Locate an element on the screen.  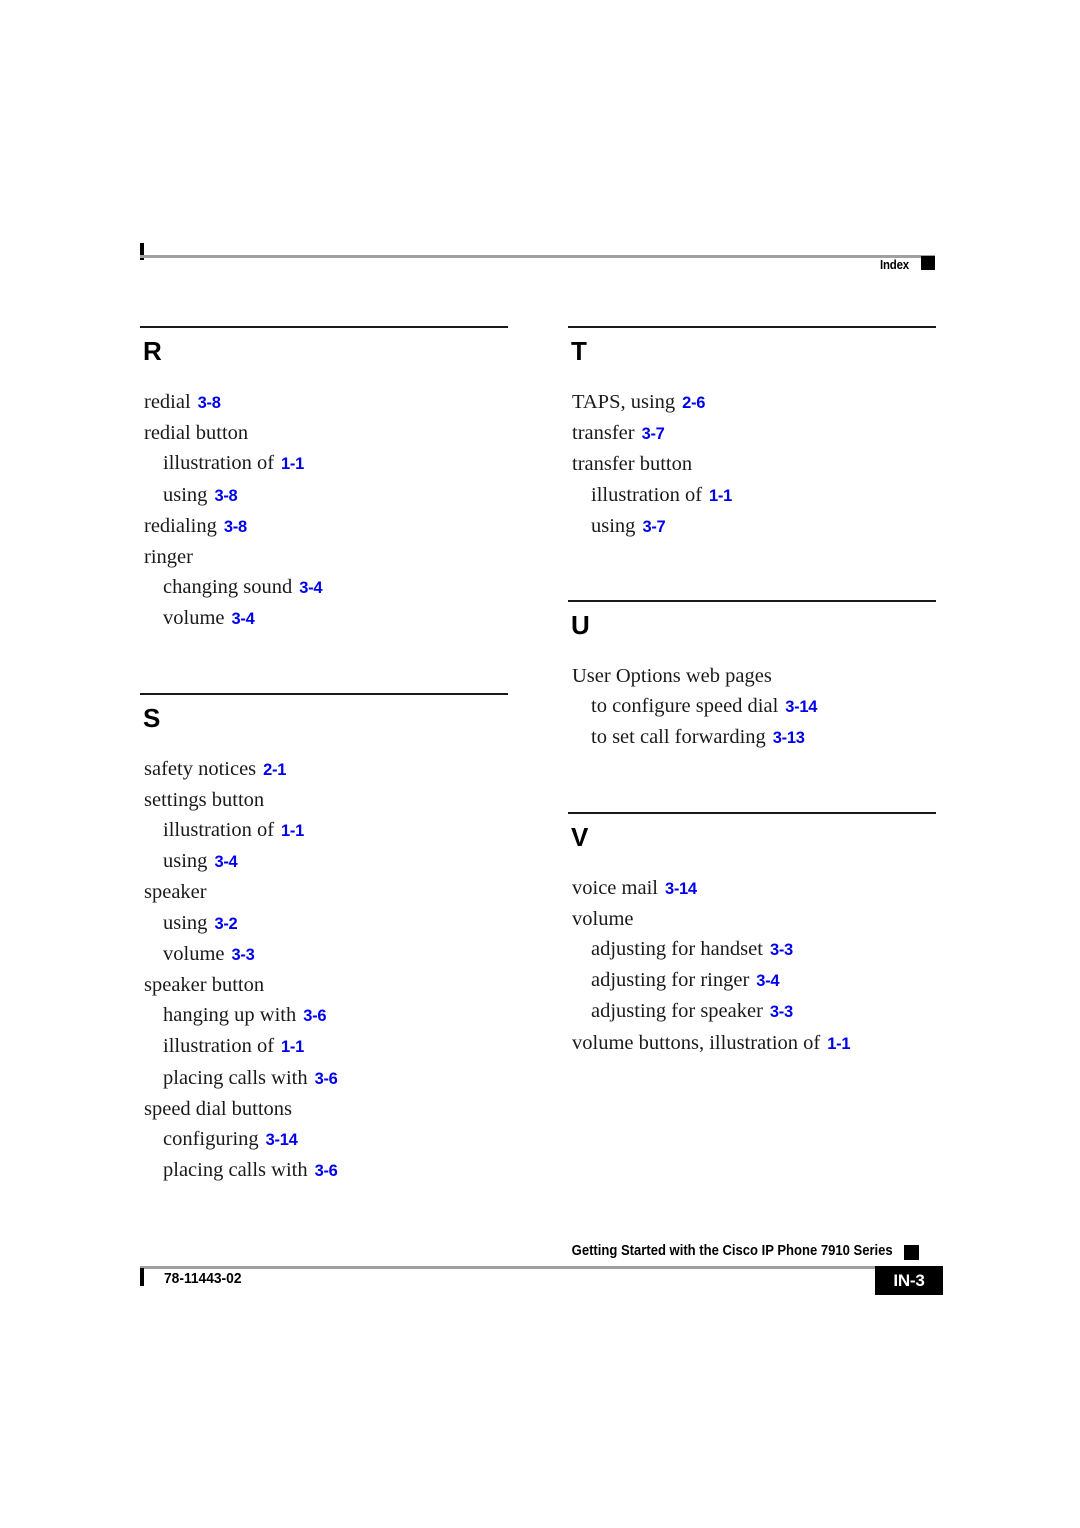
index-entry: safety notices 2-1 is located at coordinates (326, 769).